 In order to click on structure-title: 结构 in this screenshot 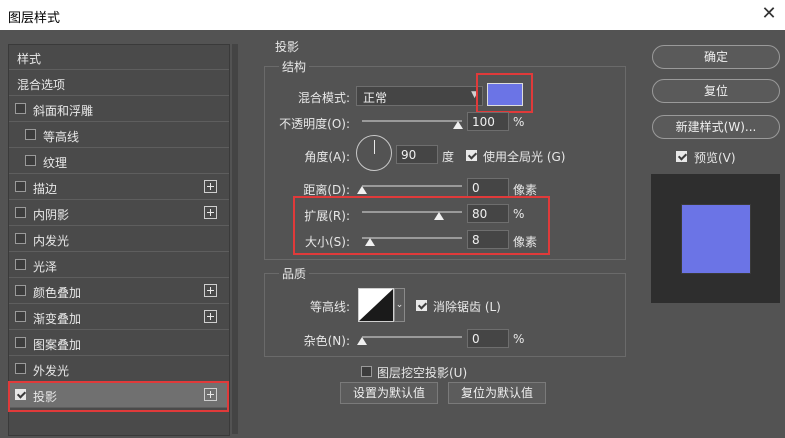, I will do `click(294, 66)`.